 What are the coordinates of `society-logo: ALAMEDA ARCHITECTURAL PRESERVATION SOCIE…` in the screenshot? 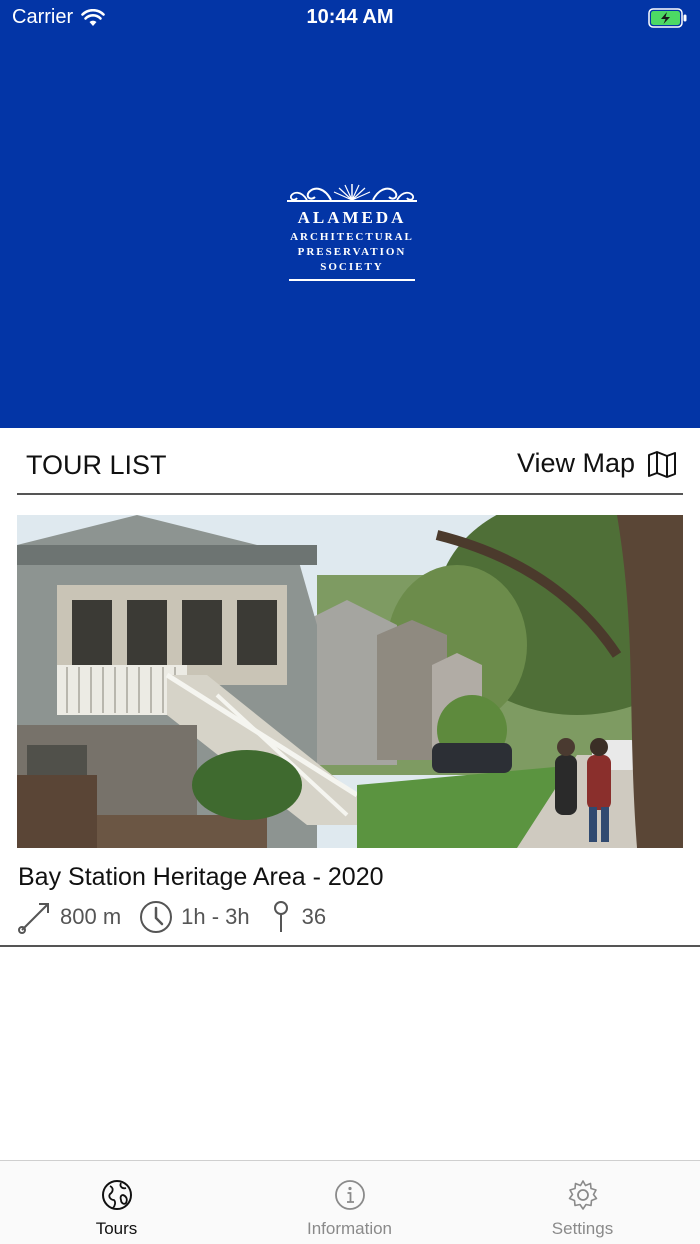 It's located at (352, 234).